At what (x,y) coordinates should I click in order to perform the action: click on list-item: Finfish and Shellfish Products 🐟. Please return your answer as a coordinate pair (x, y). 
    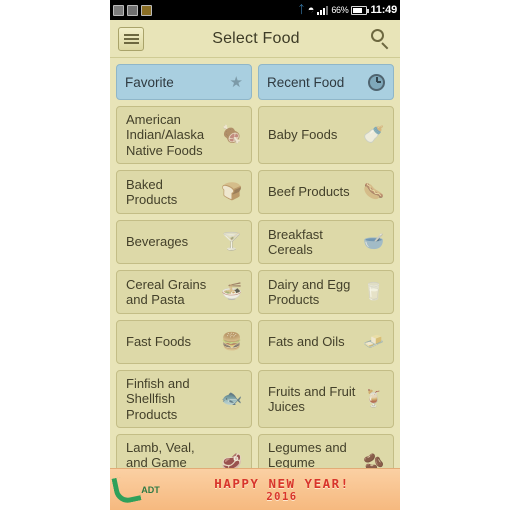
    Looking at the image, I should click on (184, 399).